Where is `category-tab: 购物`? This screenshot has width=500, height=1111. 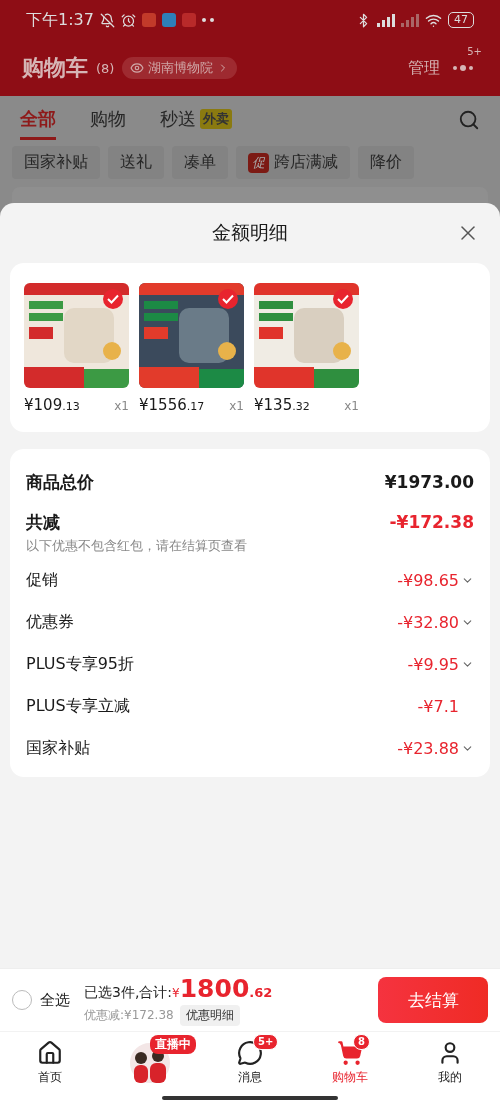
category-tab: 购物 is located at coordinates (108, 120).